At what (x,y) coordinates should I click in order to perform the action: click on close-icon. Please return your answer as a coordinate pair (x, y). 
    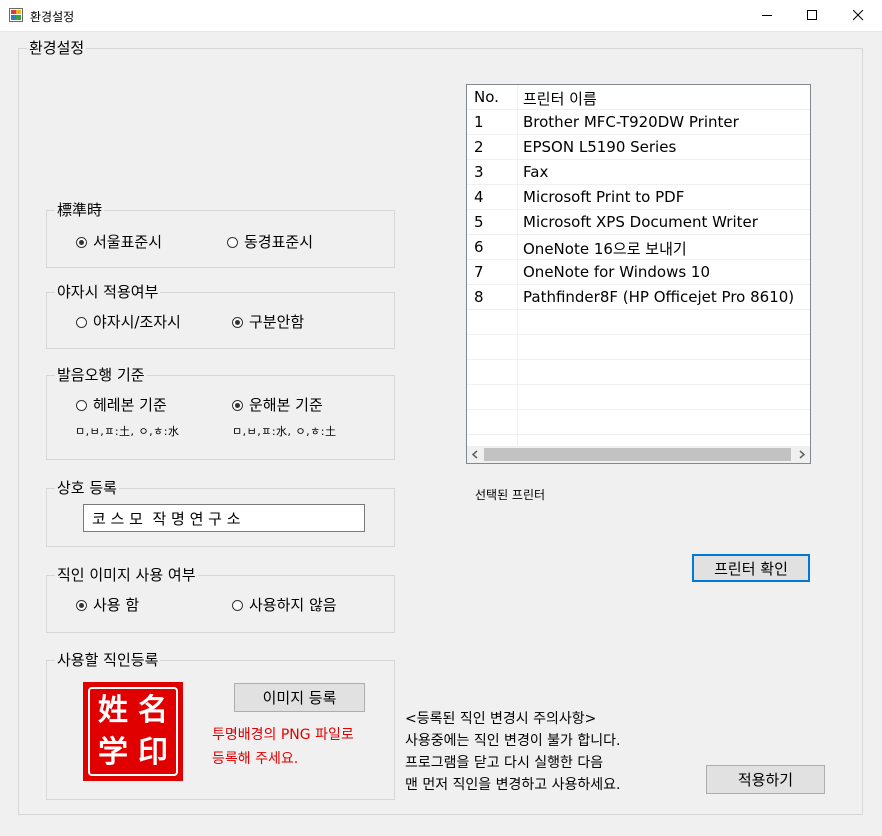
    Looking at the image, I should click on (857, 15).